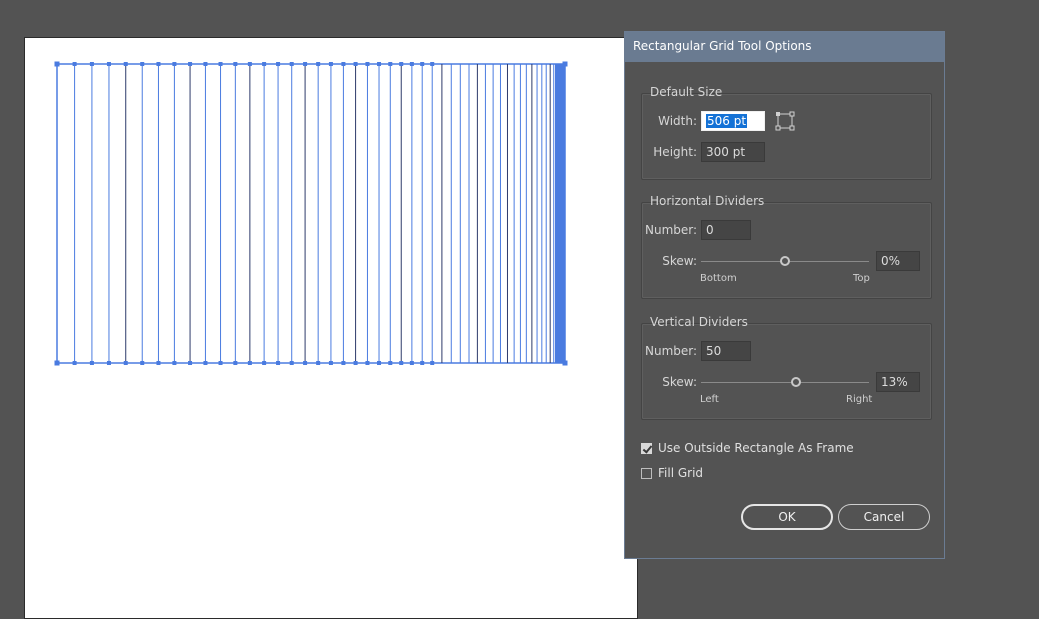  Describe the element at coordinates (679, 382) in the screenshot. I see `vertical-skew-label: Skew:` at that location.